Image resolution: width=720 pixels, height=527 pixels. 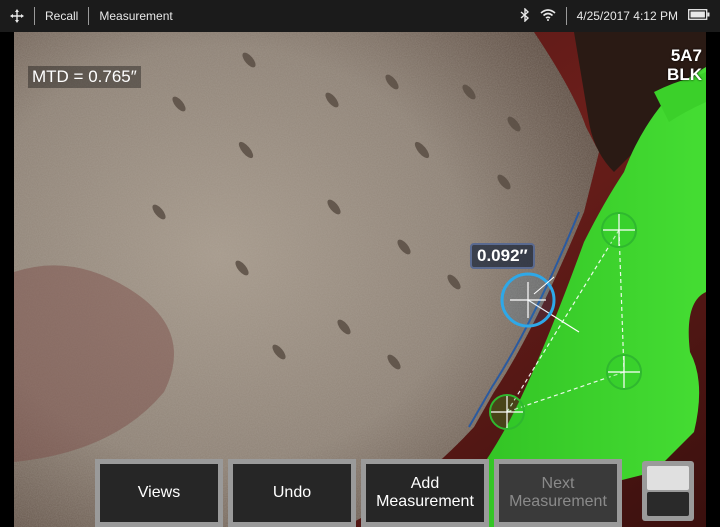 I want to click on views-button-label: Views, so click(x=159, y=493).